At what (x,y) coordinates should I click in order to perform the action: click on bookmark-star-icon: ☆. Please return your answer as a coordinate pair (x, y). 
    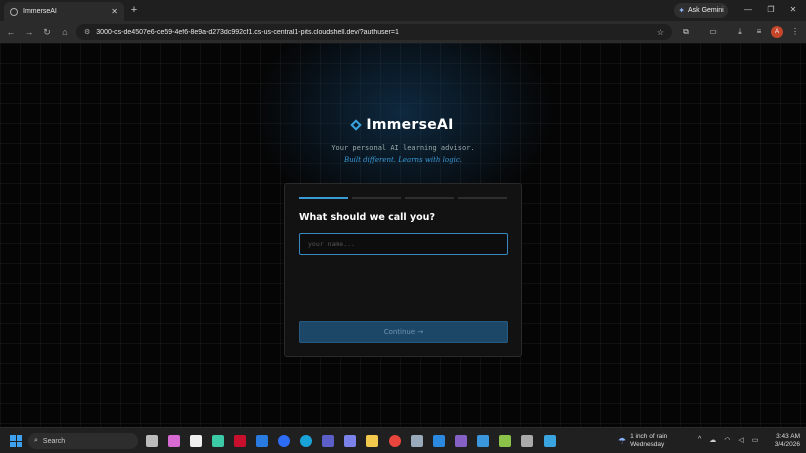
    Looking at the image, I should click on (660, 32).